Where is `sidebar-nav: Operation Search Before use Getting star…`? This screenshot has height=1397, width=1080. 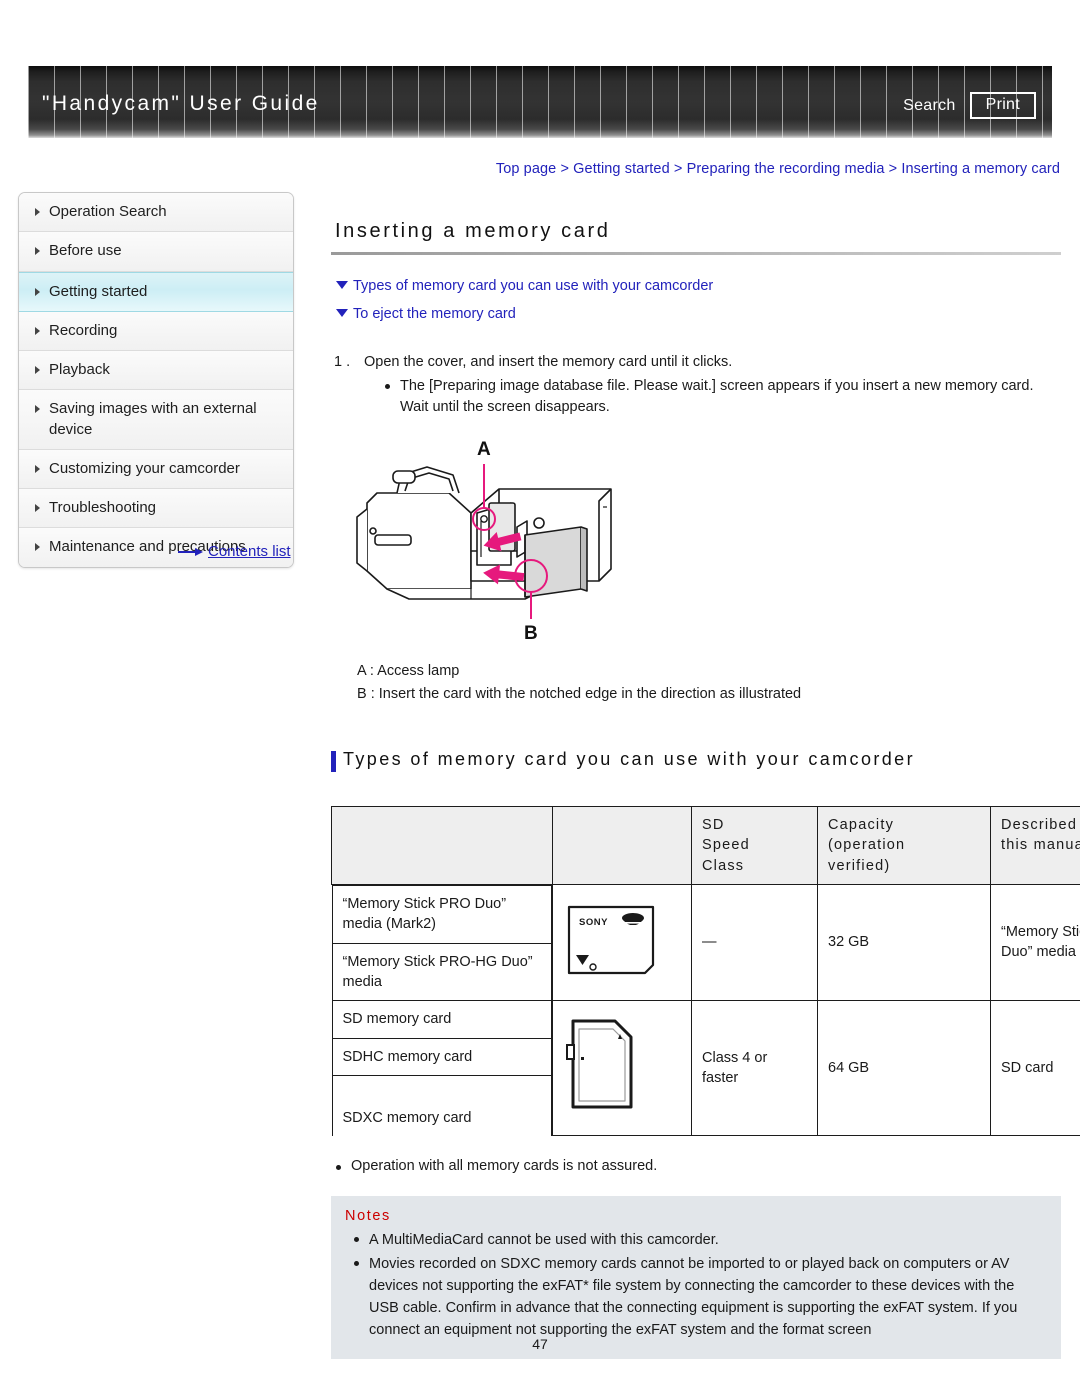 sidebar-nav: Operation Search Before use Getting star… is located at coordinates (156, 380).